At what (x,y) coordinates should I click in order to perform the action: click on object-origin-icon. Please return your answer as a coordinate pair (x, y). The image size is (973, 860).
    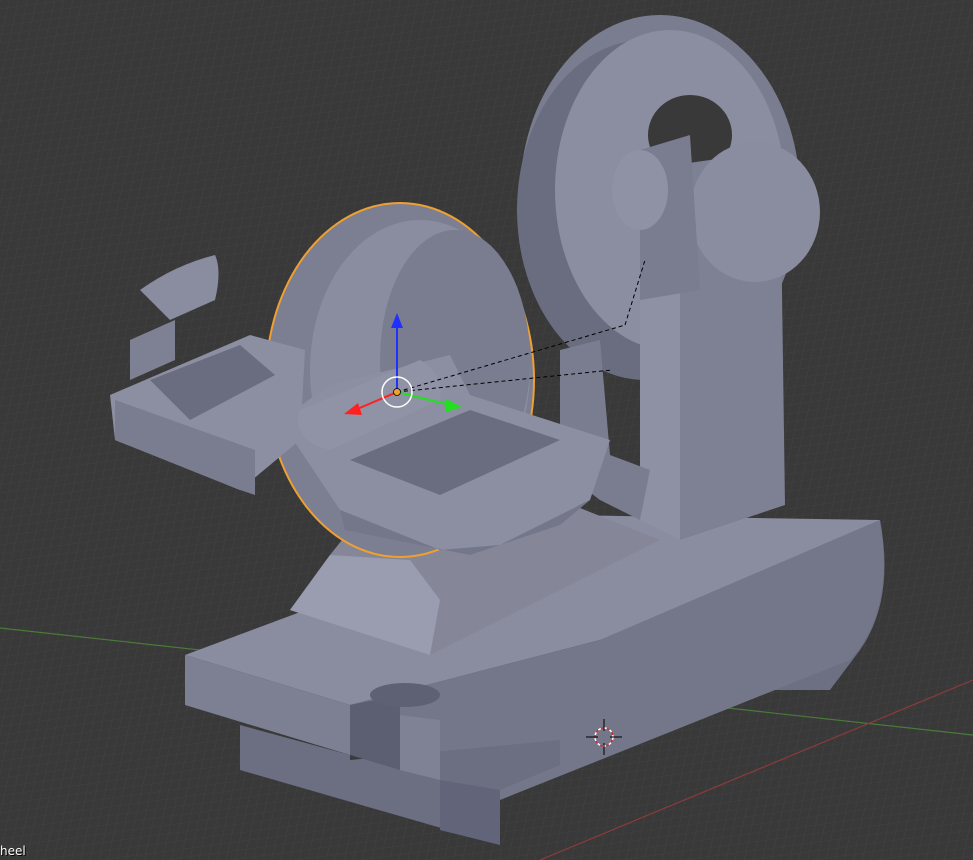
    Looking at the image, I should click on (397, 392).